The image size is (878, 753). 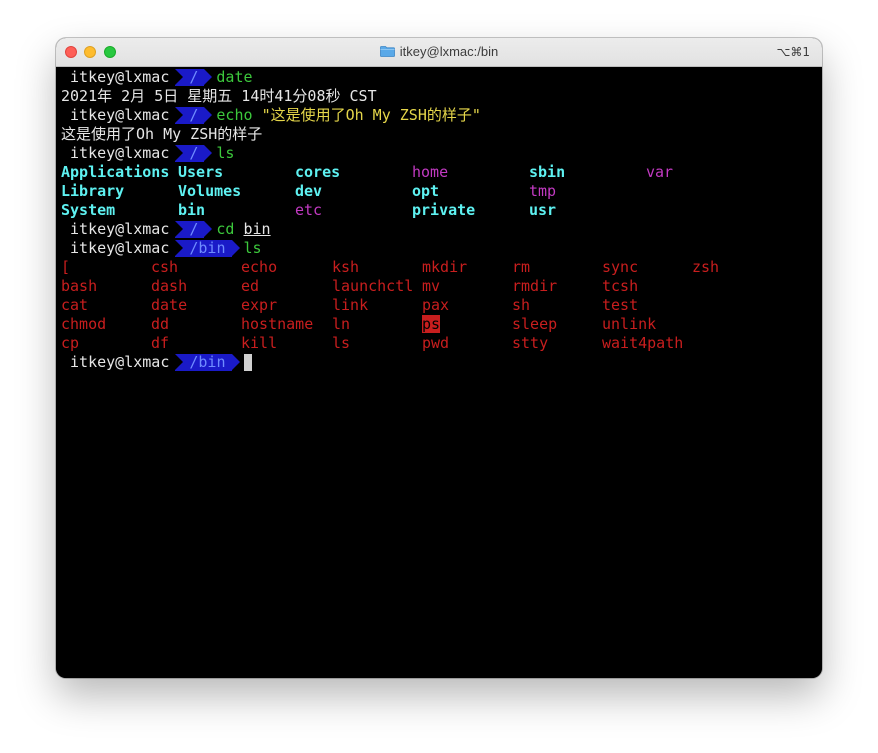 What do you see at coordinates (430, 172) in the screenshot?
I see `listing-entry: home` at bounding box center [430, 172].